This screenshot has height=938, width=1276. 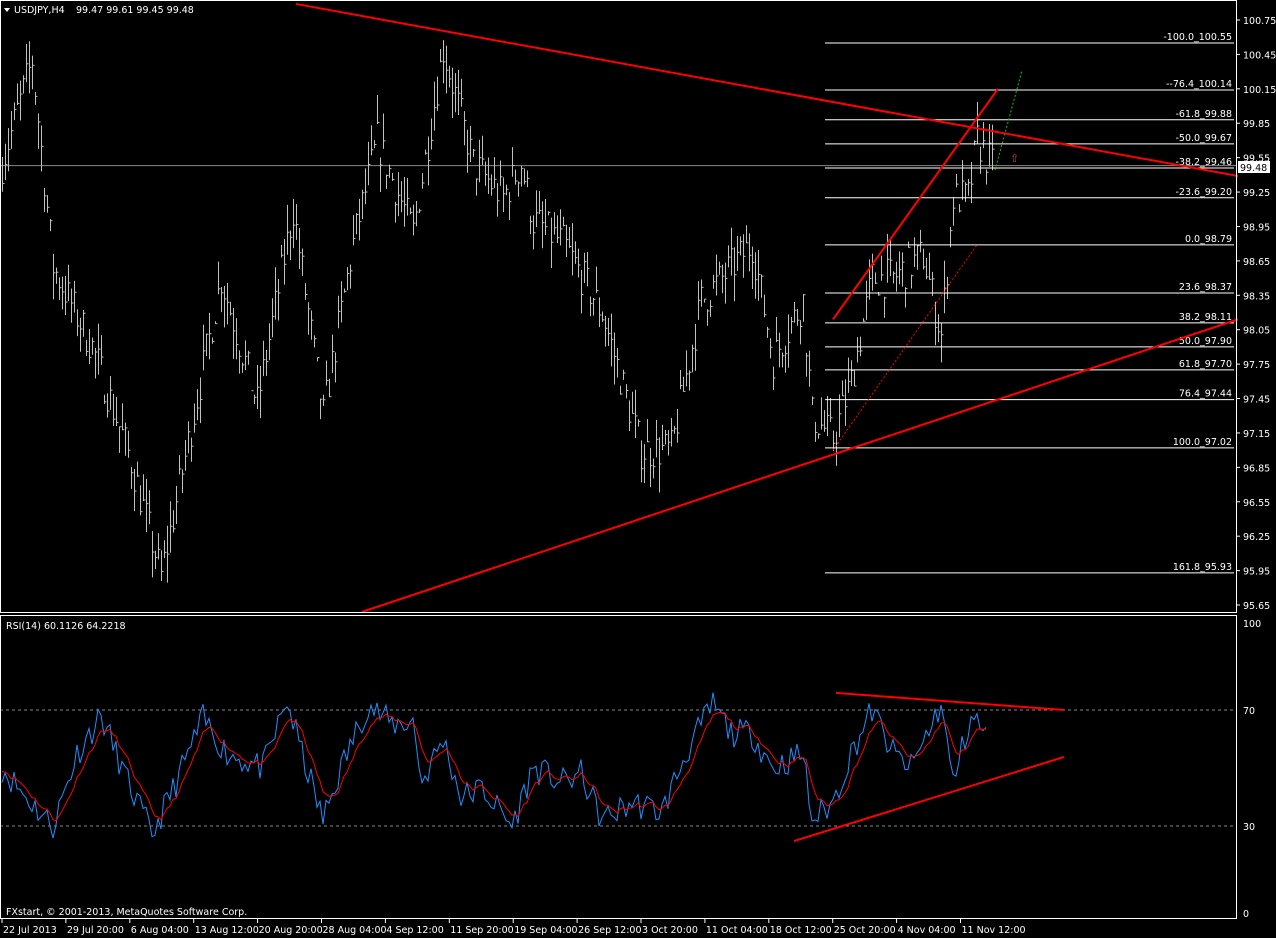 I want to click on y-tick-label: 95.95, so click(x=1256, y=572).